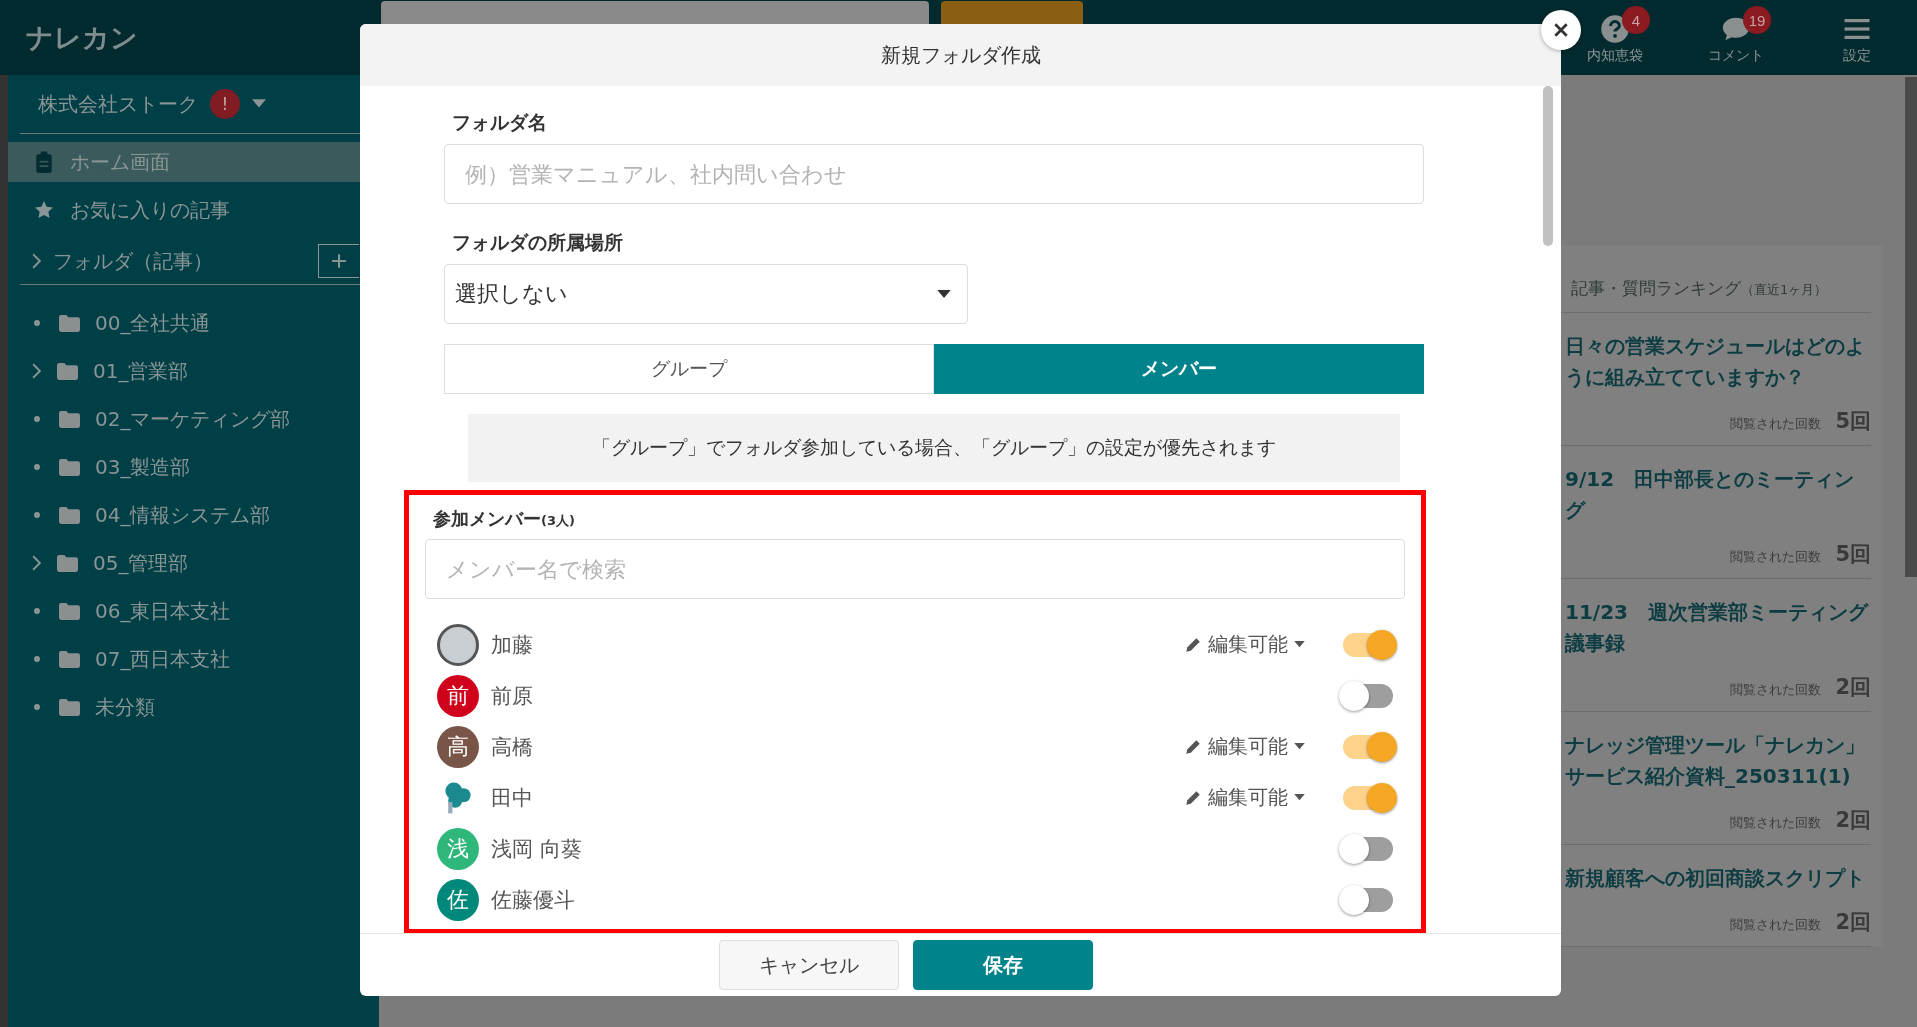 Image resolution: width=1917 pixels, height=1027 pixels. Describe the element at coordinates (180, 37) in the screenshot. I see `app-logo: ナレカン` at that location.